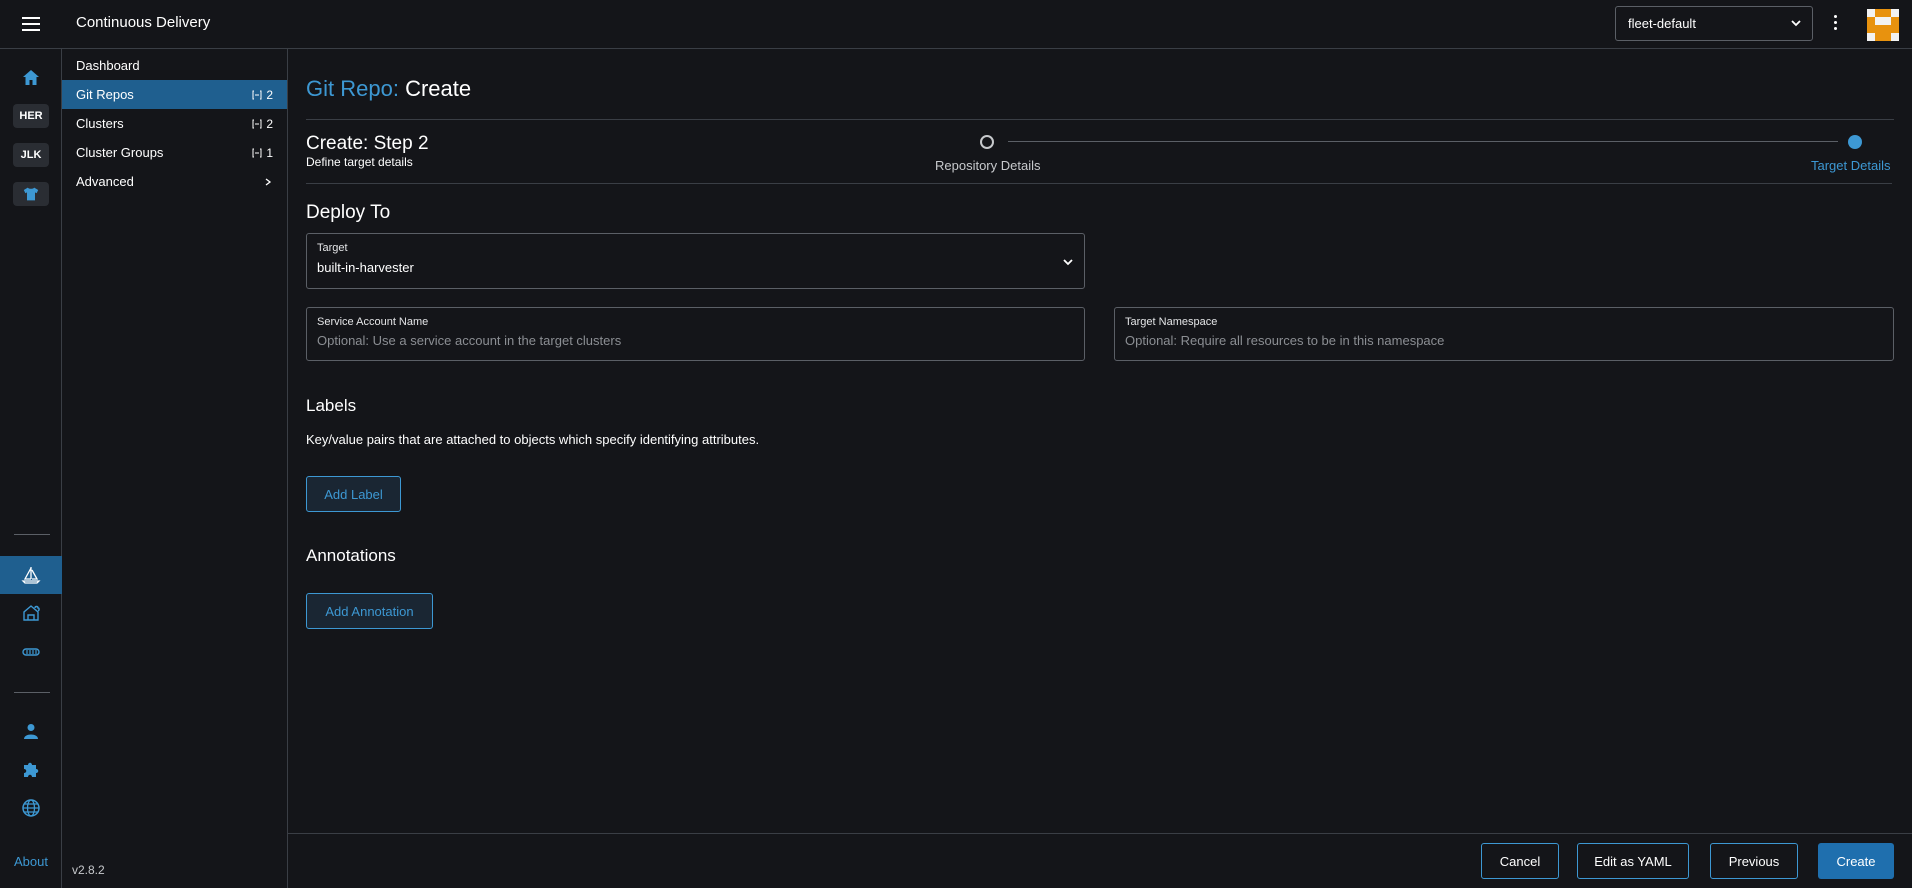  I want to click on deploy-to-heading: Deploy To, so click(348, 212).